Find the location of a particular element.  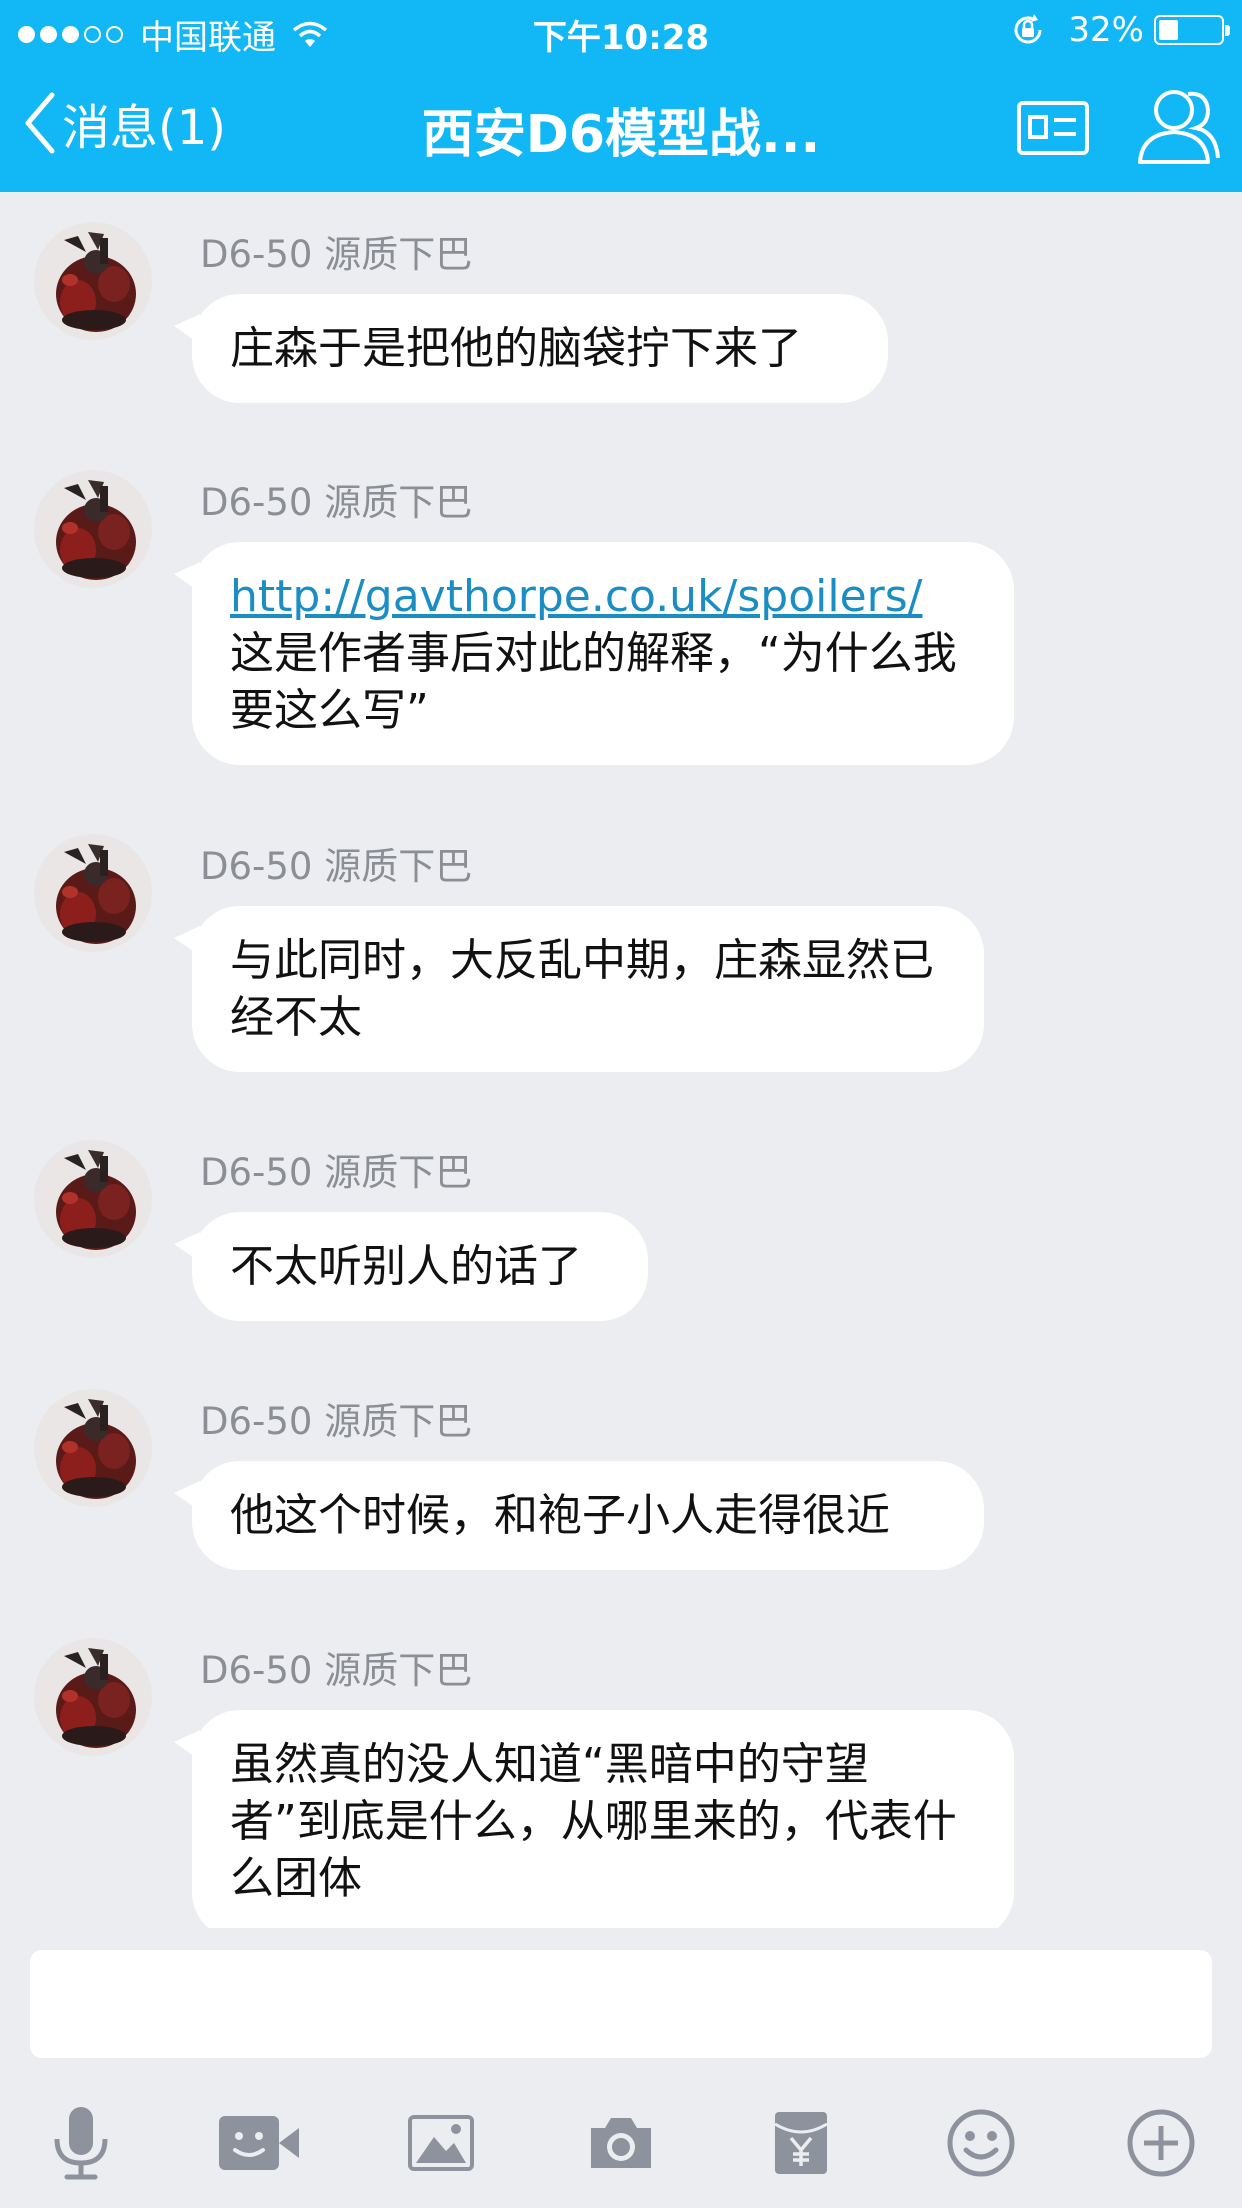

message-bubble: 虽然真的没人知道“黑暗中的守望者”到底是什么，从哪里来的，代表什么团体 is located at coordinates (594, 1819).